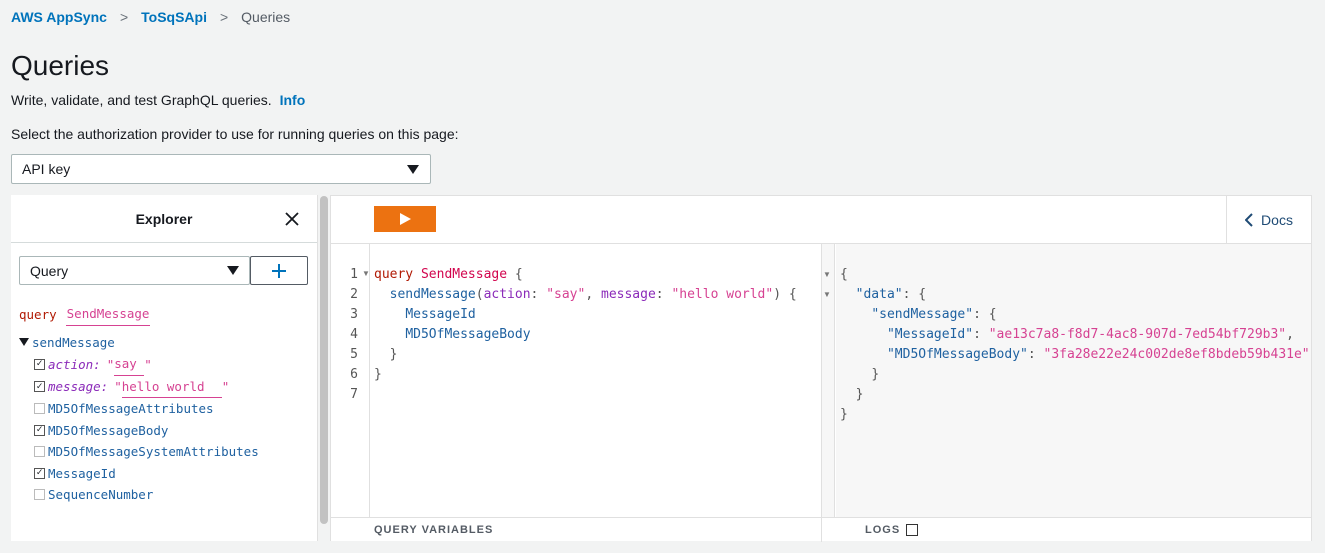 This screenshot has height=553, width=1325. I want to click on field-name: MD5OfMessageSystemAttributes, so click(153, 451).